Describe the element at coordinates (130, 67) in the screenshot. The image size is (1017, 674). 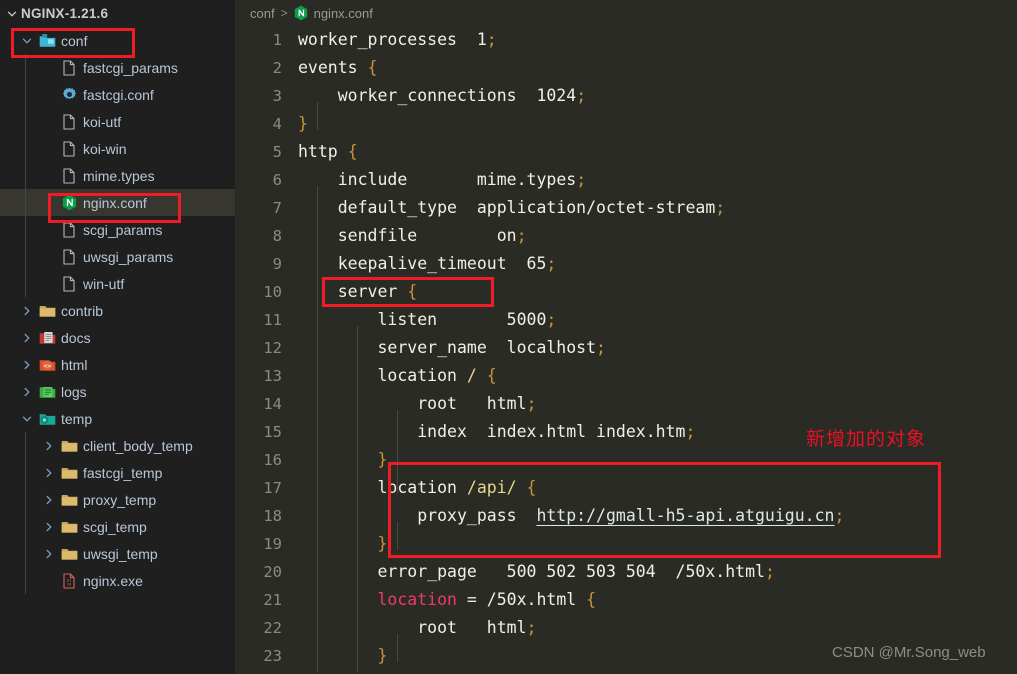
I see `tree-item-label: fastcgi_params` at that location.